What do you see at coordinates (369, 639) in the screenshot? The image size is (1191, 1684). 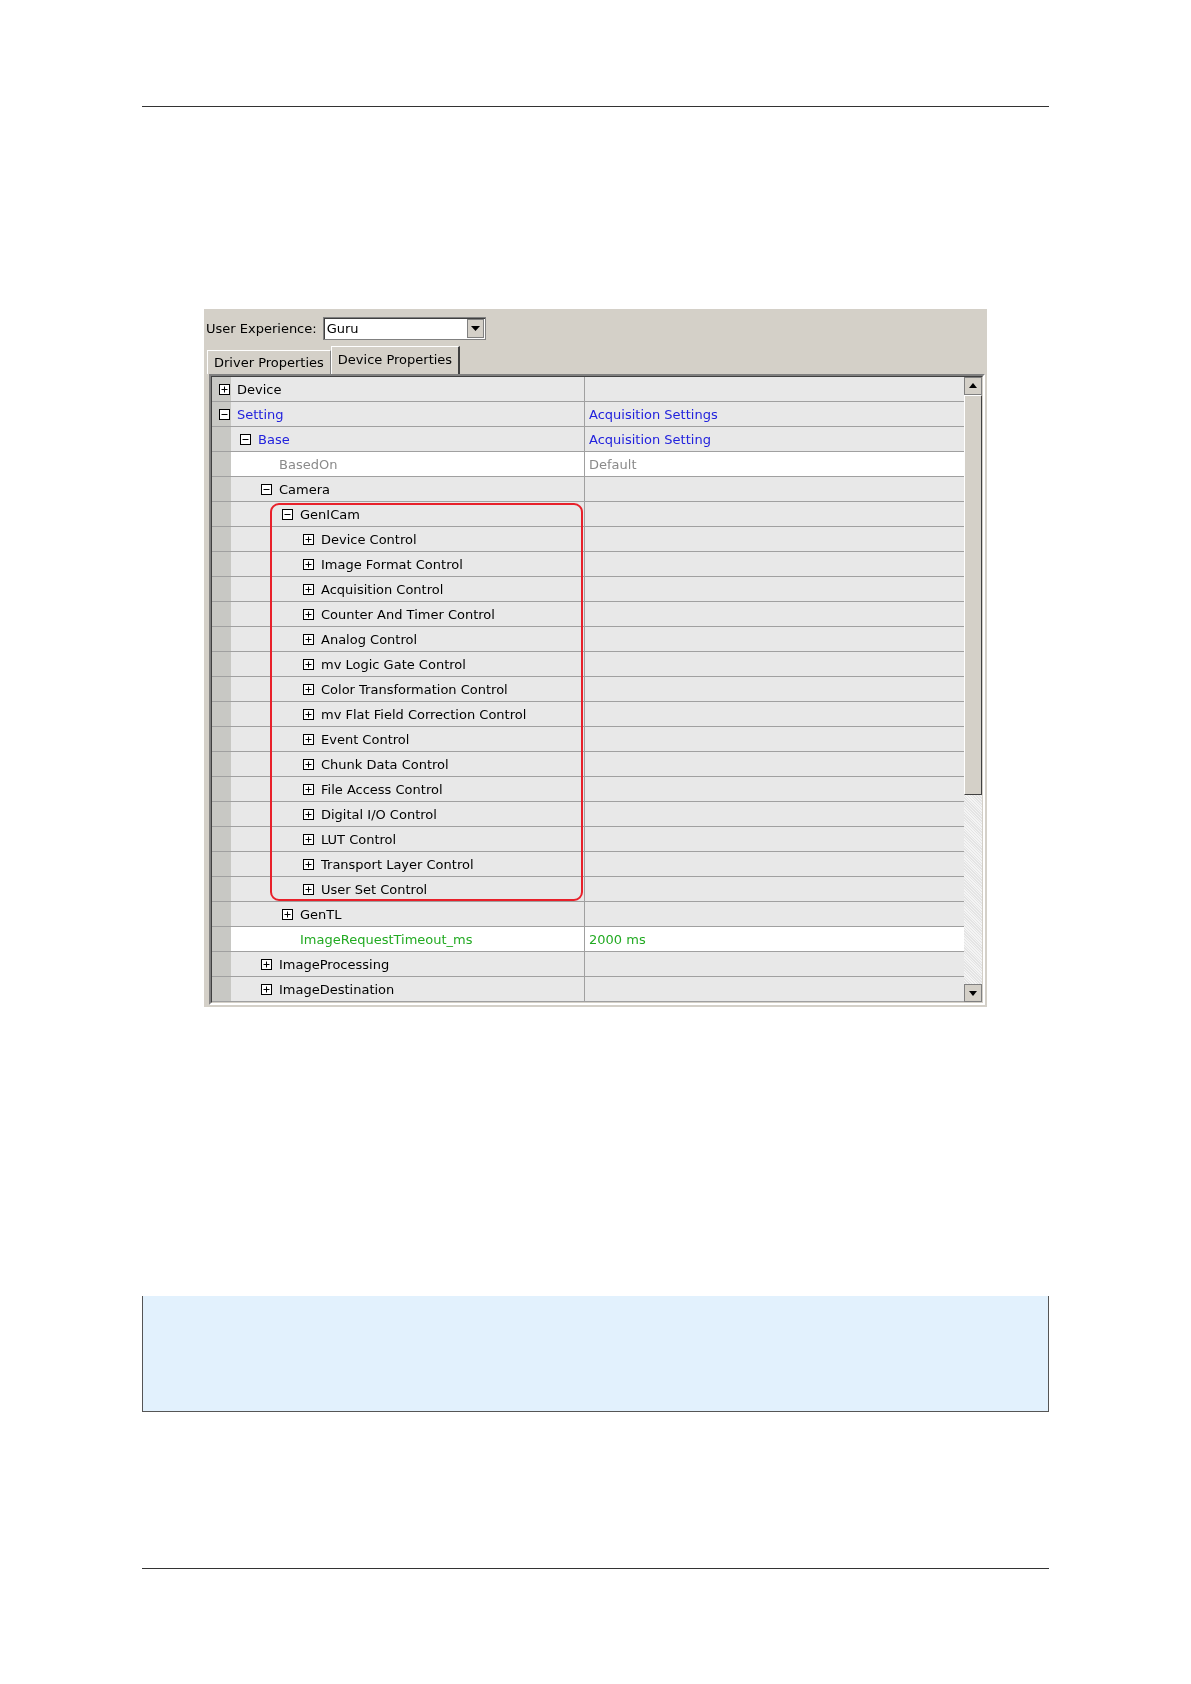 I see `property-name: Analog Control` at bounding box center [369, 639].